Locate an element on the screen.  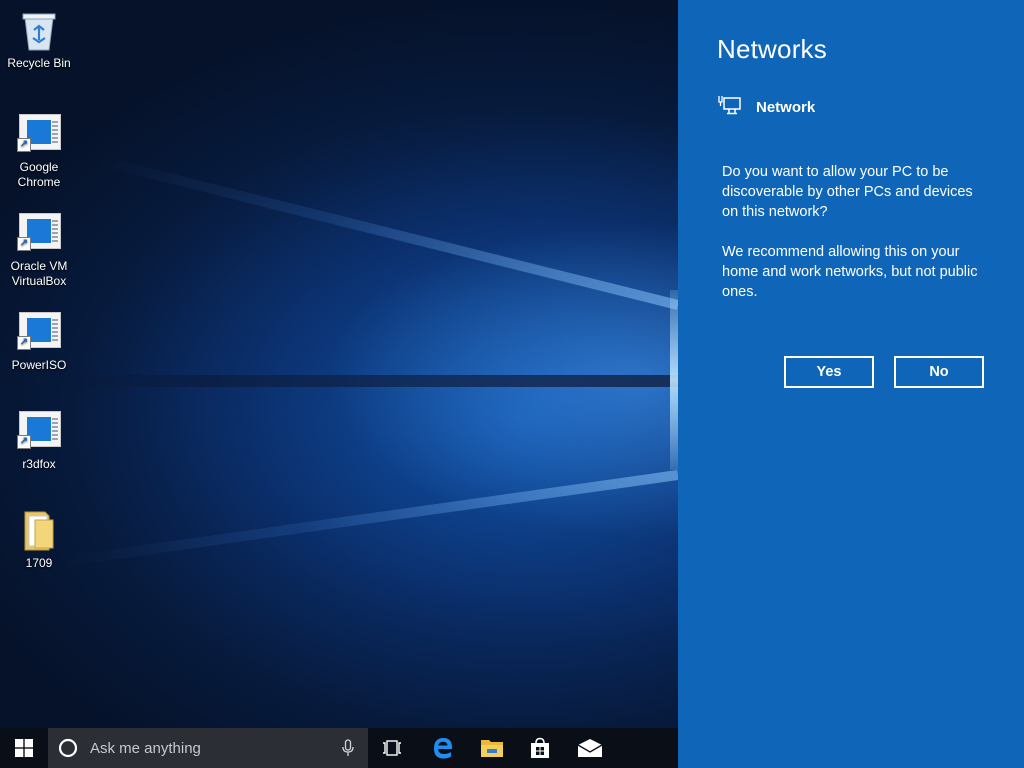
yes-button: Yes is located at coordinates (829, 372).